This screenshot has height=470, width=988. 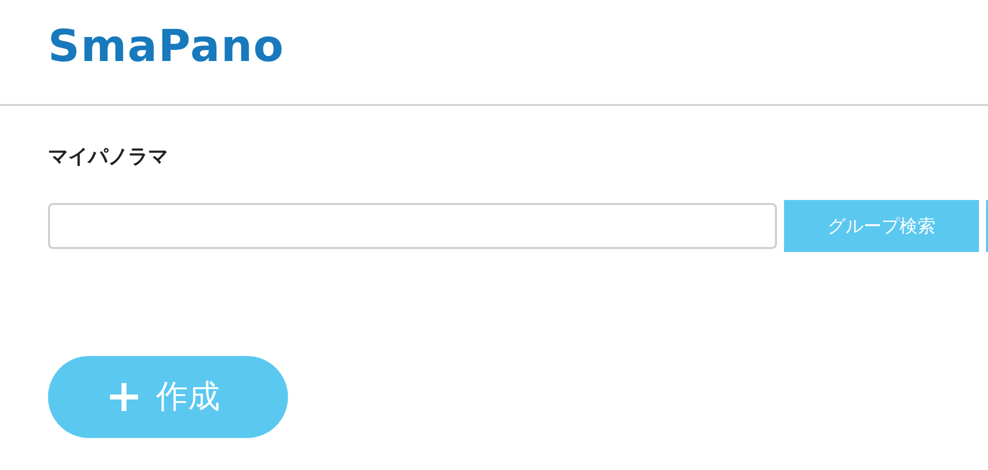 What do you see at coordinates (168, 397) in the screenshot?
I see `create-button: 作成` at bounding box center [168, 397].